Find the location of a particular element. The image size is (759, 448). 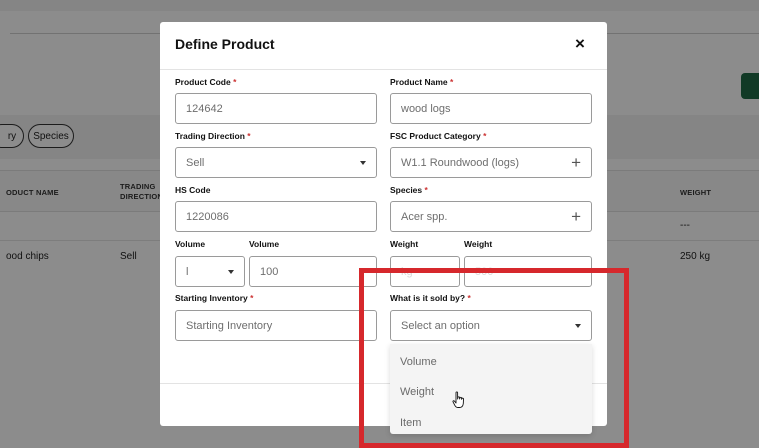

highlight-box is located at coordinates (494, 358).